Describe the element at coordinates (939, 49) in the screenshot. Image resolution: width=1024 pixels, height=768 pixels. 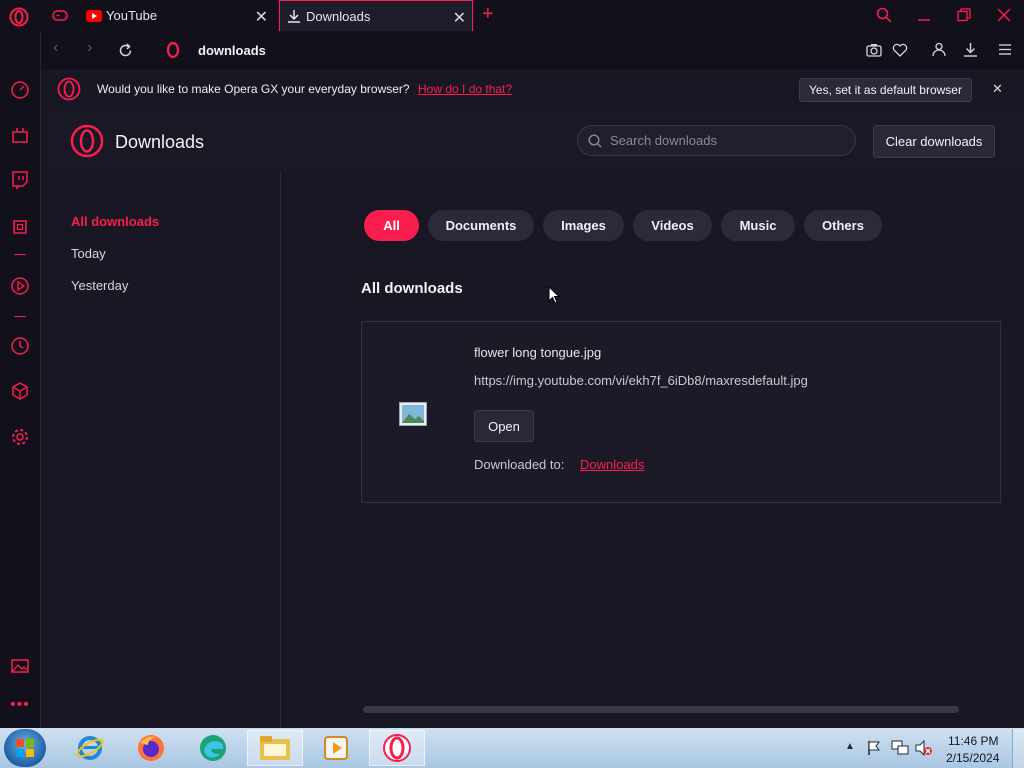
I see `account-icon` at that location.